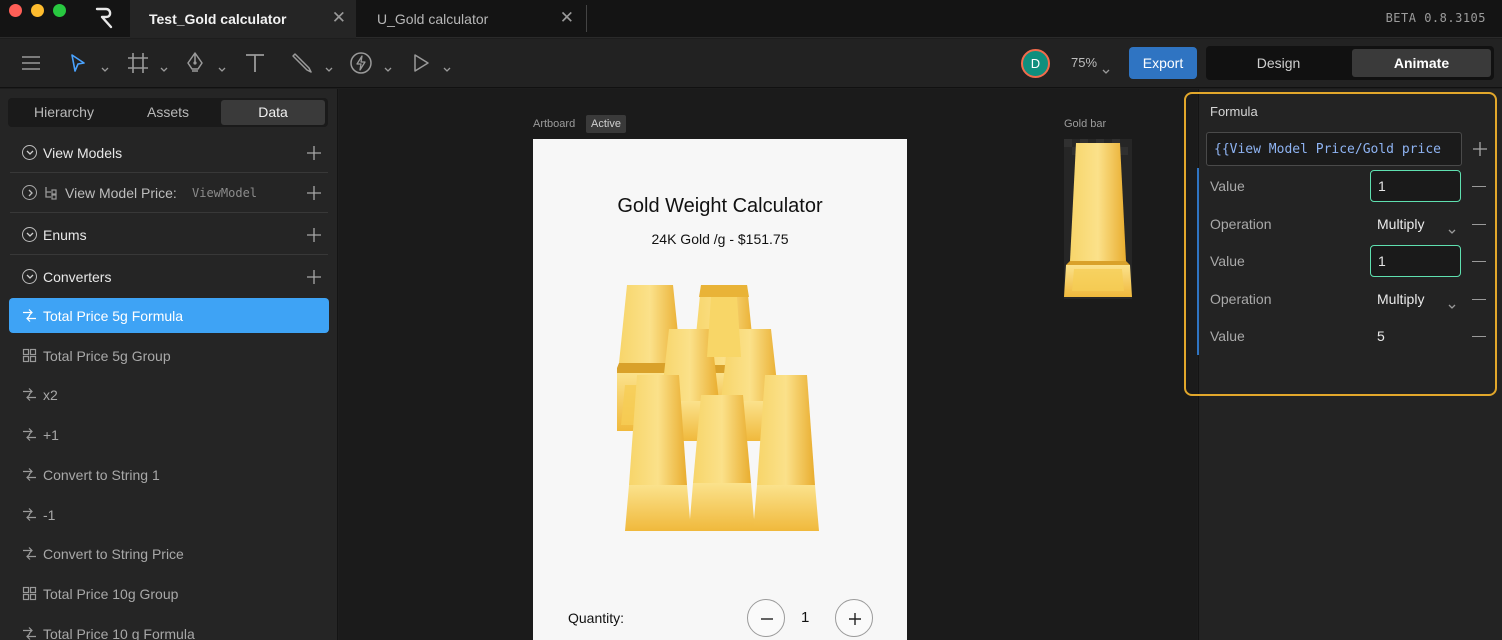 The image size is (1502, 640). What do you see at coordinates (854, 618) in the screenshot?
I see `quantity-increment-button` at bounding box center [854, 618].